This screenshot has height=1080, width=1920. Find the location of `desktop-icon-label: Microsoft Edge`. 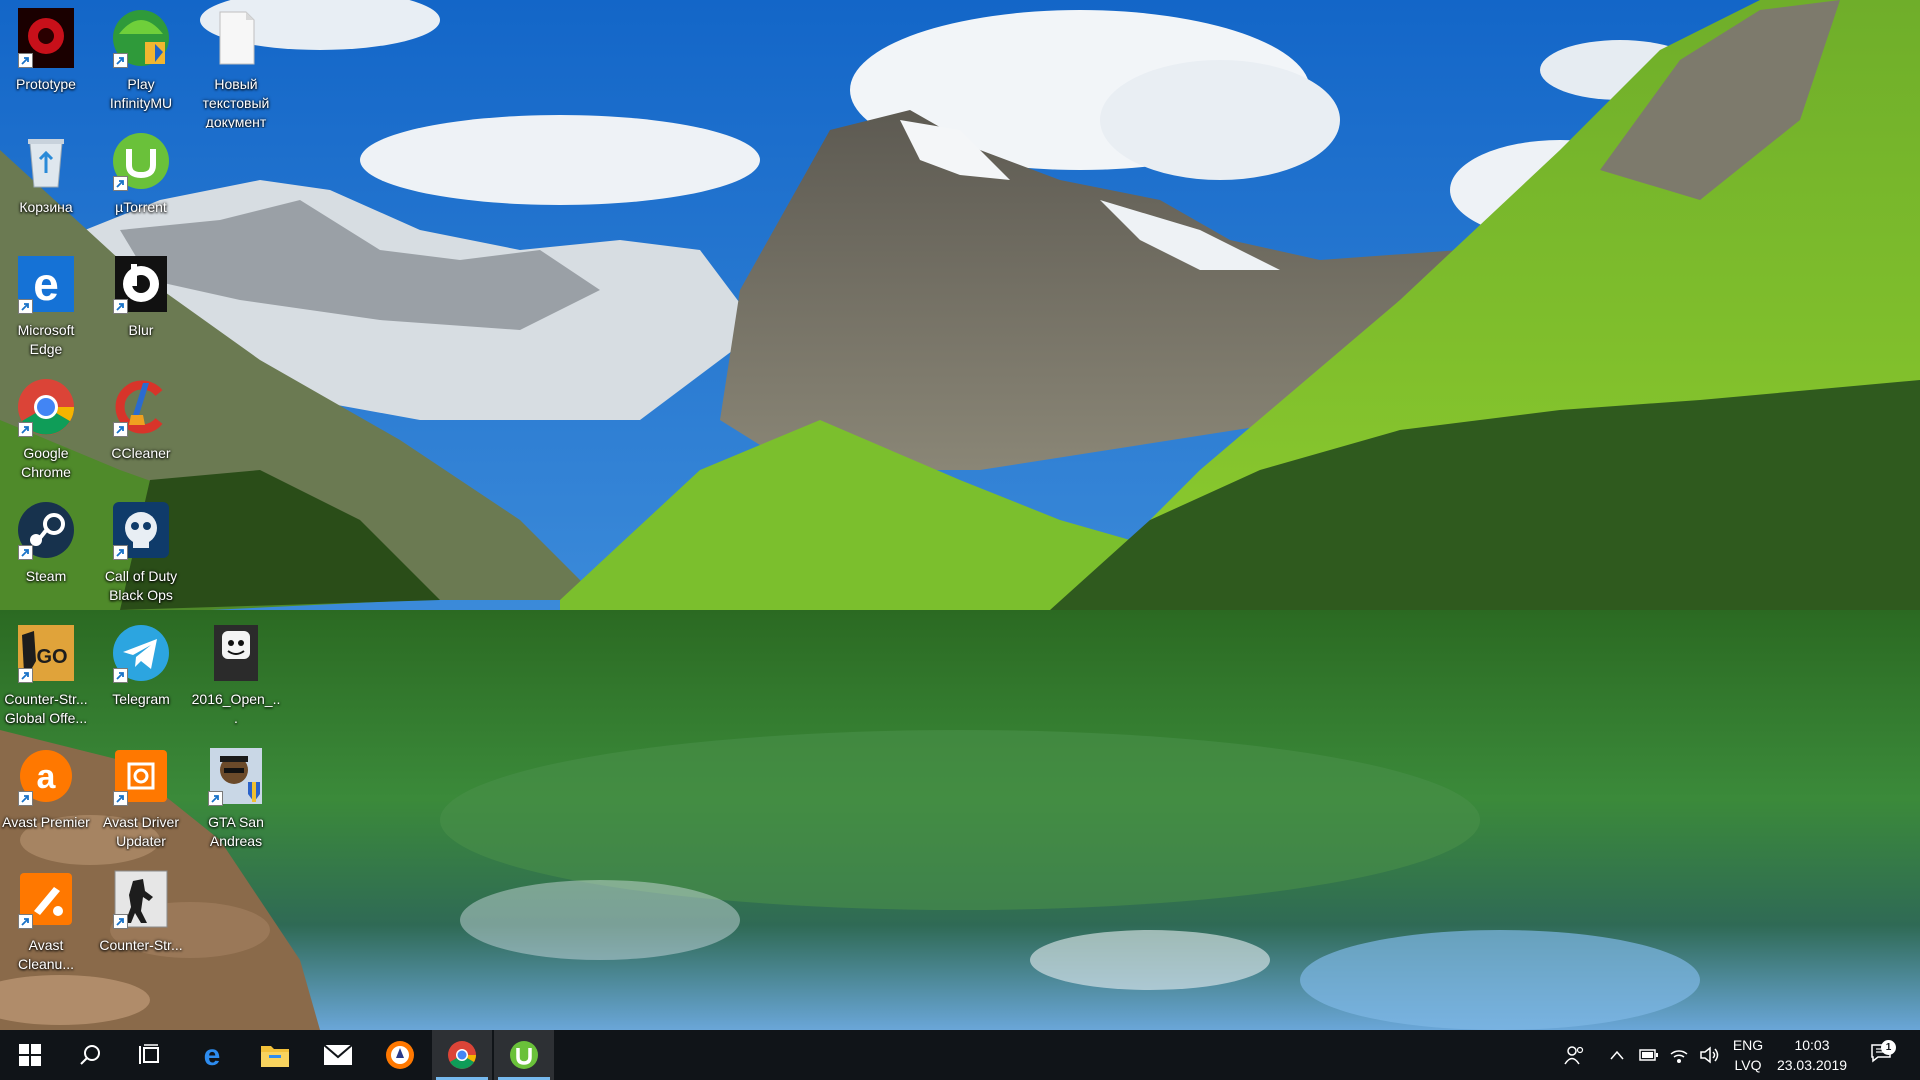

desktop-icon-label: Microsoft Edge is located at coordinates (46, 339).